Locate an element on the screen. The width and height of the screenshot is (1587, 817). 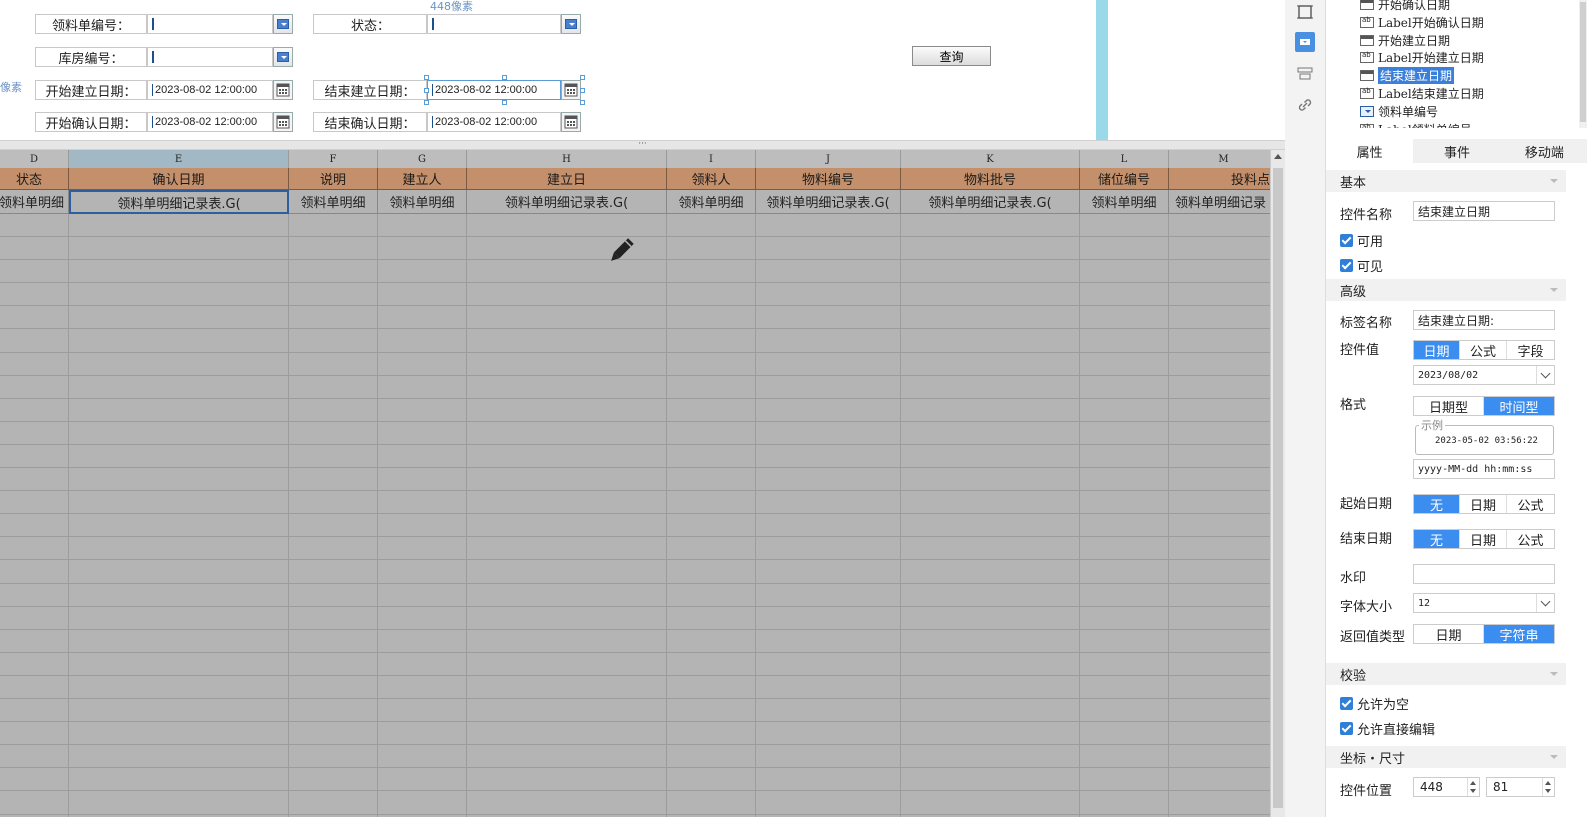
return-type-segment: 日期 字符串 is located at coordinates (1484, 634).